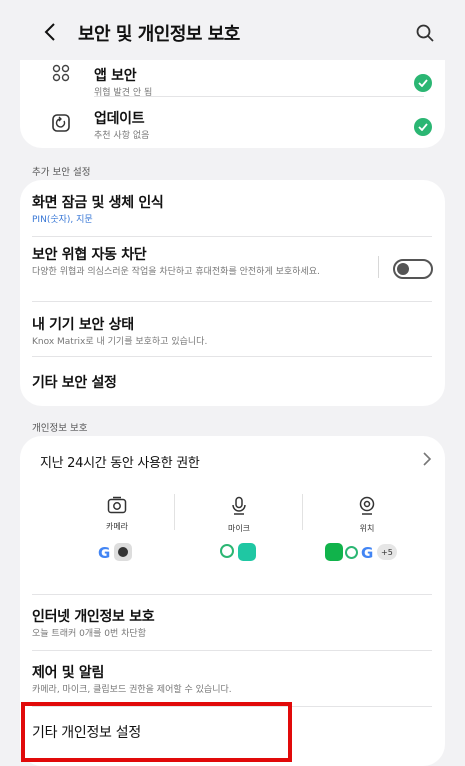 The image size is (465, 766). Describe the element at coordinates (156, 732) in the screenshot. I see `highlight-box` at that location.